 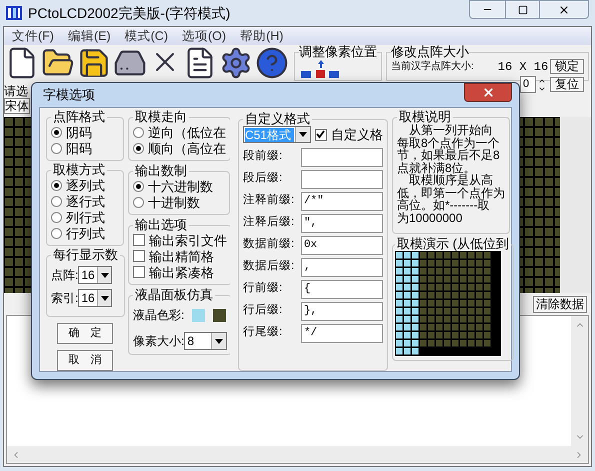 I want to click on radio-label: 行列式, so click(x=85, y=233).